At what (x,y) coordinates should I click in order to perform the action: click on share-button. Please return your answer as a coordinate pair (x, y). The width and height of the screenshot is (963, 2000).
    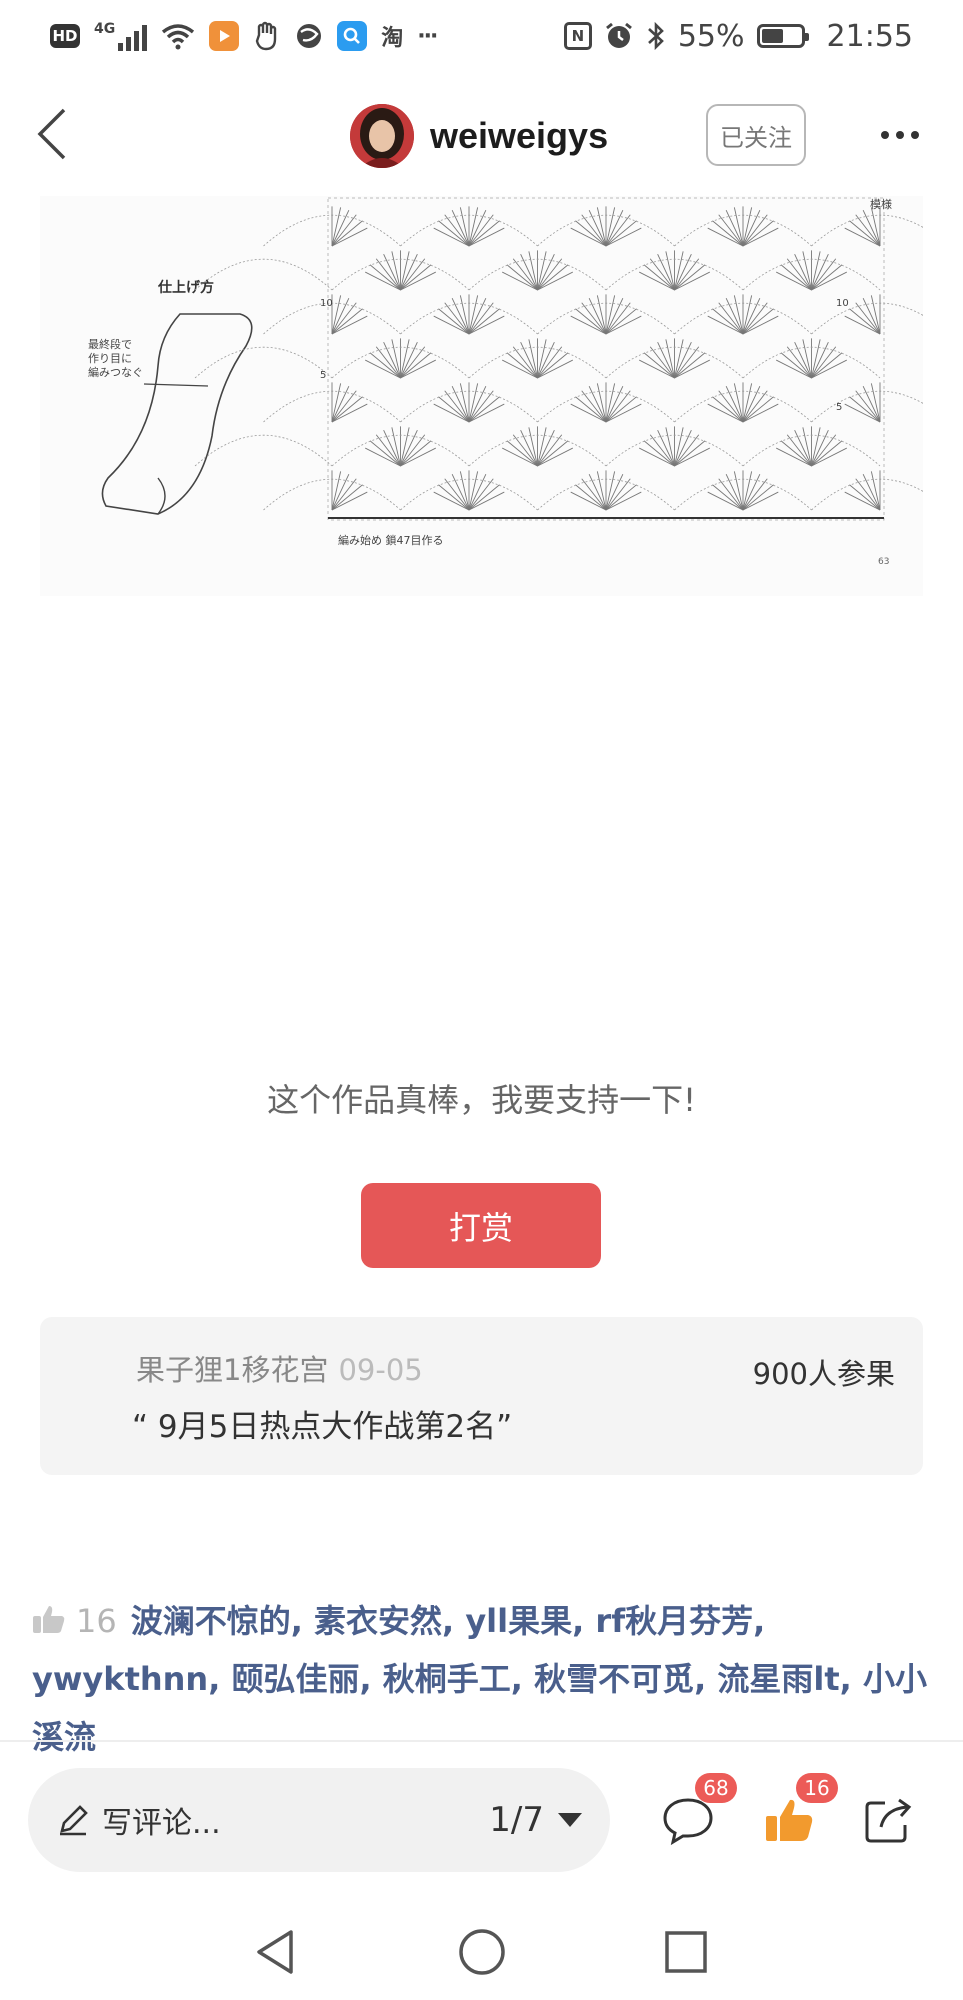
    Looking at the image, I should click on (889, 1820).